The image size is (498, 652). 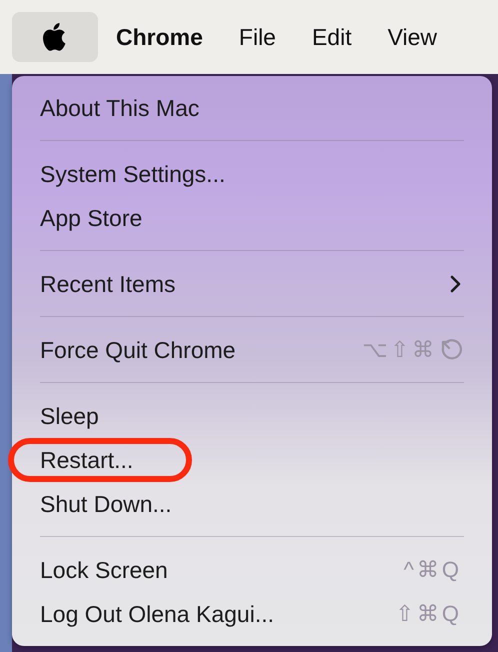 I want to click on menu-option: Log Out Olena Kagui... ⇧⌘Q, so click(x=252, y=614).